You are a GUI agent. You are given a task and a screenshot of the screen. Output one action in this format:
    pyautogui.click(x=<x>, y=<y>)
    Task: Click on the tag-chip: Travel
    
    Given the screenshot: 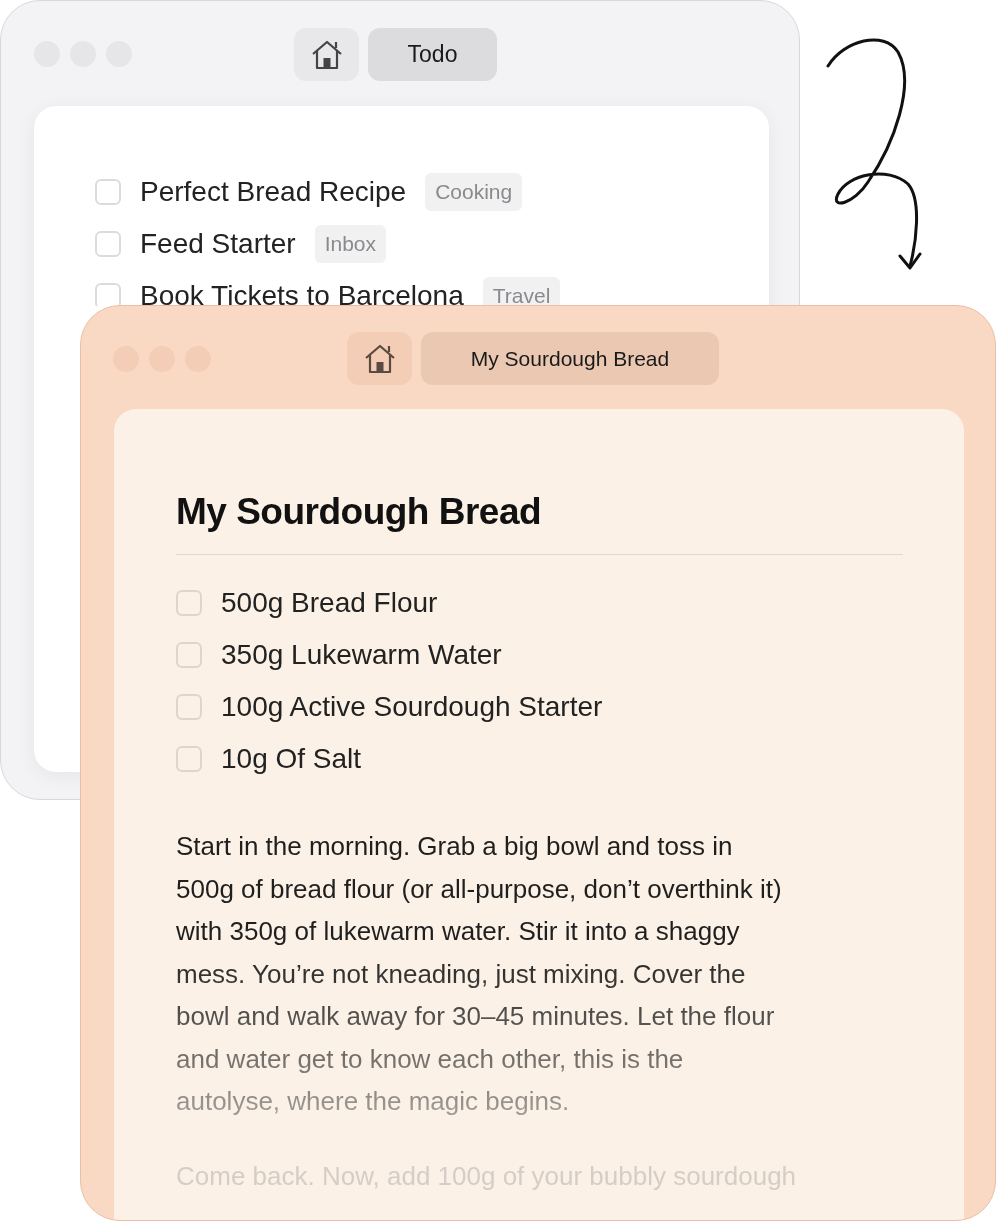 What is the action you would take?
    pyautogui.click(x=521, y=291)
    